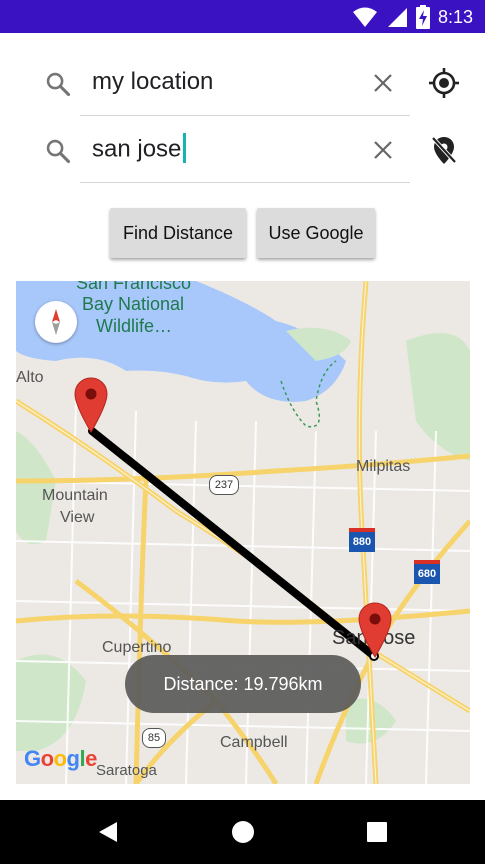 This screenshot has height=864, width=485. What do you see at coordinates (316, 233) in the screenshot?
I see `use-google-button: Use Google` at bounding box center [316, 233].